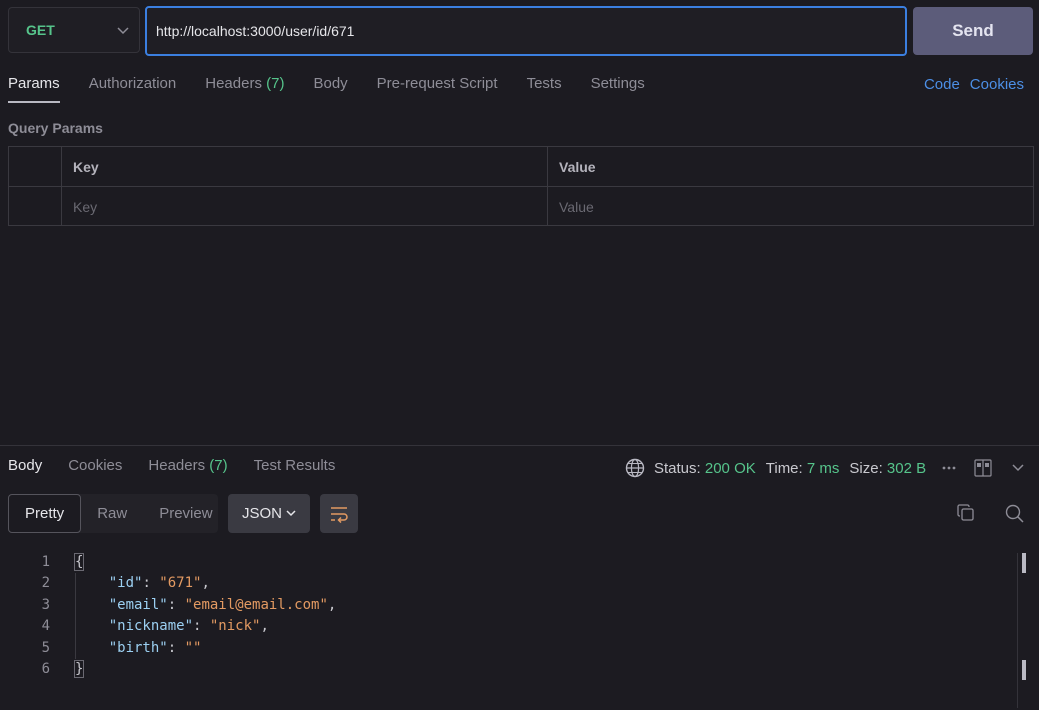 This screenshot has width=1039, height=710. Describe the element at coordinates (40, 30) in the screenshot. I see `method-label: GET` at that location.